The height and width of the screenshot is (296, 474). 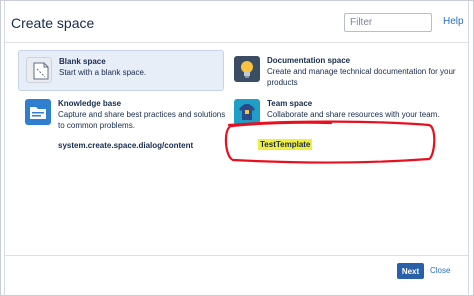 What do you see at coordinates (125, 145) in the screenshot?
I see `plugin-content-label: system.create.space.dialog/content` at bounding box center [125, 145].